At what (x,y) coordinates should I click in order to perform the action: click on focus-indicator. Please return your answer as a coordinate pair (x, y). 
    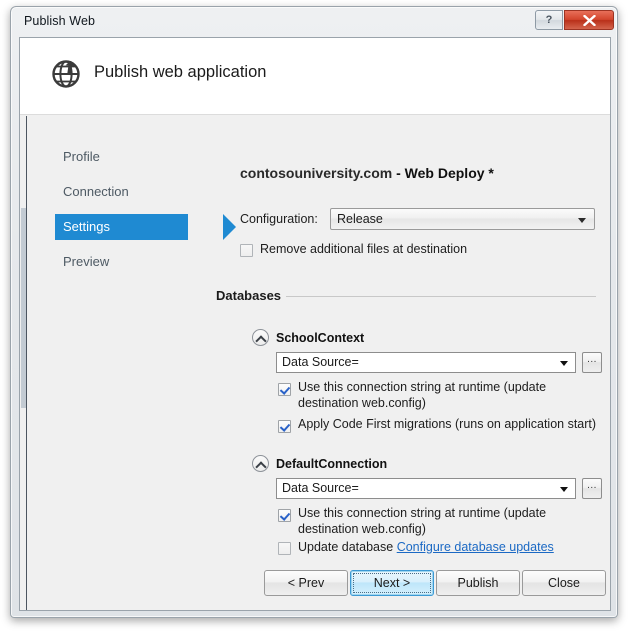
    Looking at the image, I should click on (392, 583).